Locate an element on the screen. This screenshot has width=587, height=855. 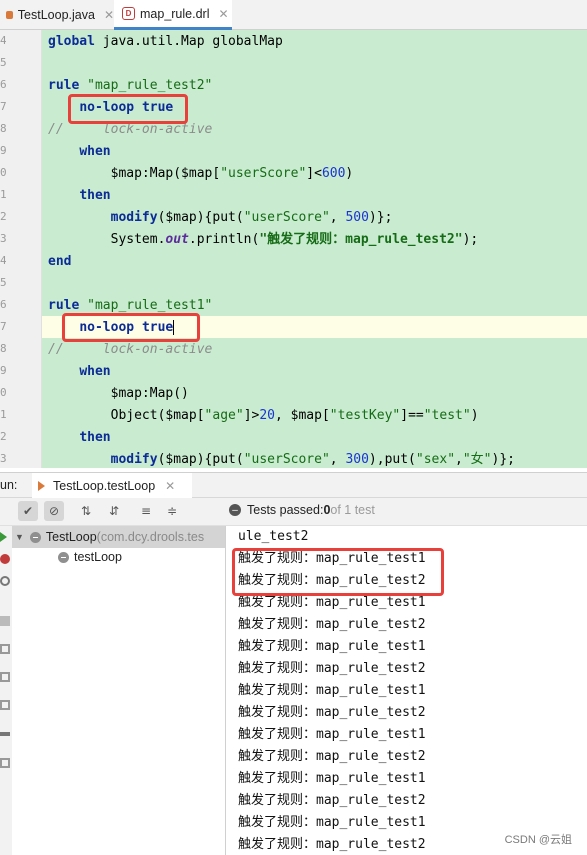
code-token: ),put( is located at coordinates (392, 459).